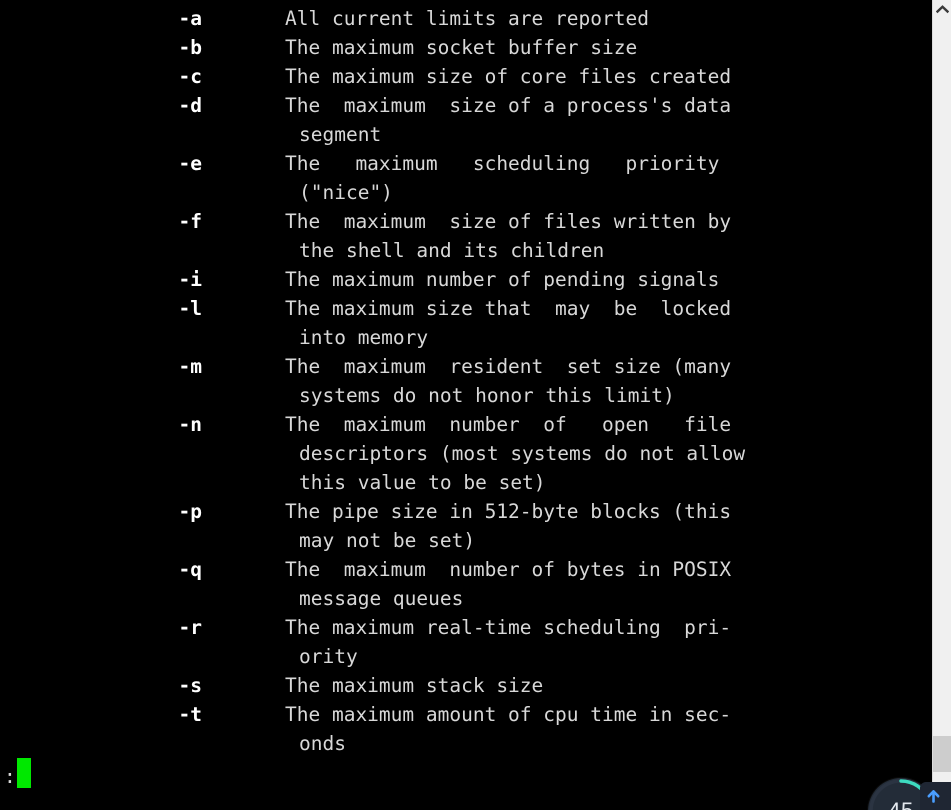 This screenshot has height=810, width=951. Describe the element at coordinates (190, 47) in the screenshot. I see `option-flag: -b` at that location.